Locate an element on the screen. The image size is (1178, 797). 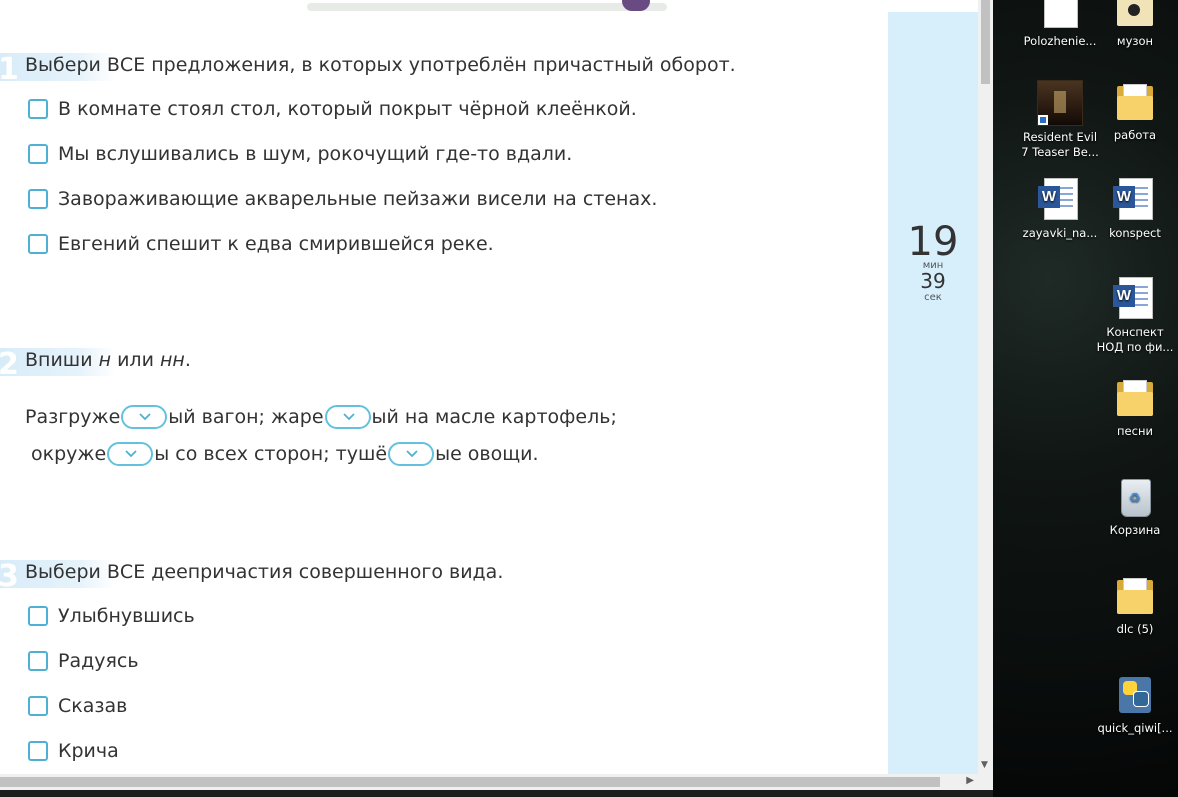
desktop-icon-label: dlc (5) is located at coordinates (1135, 629).